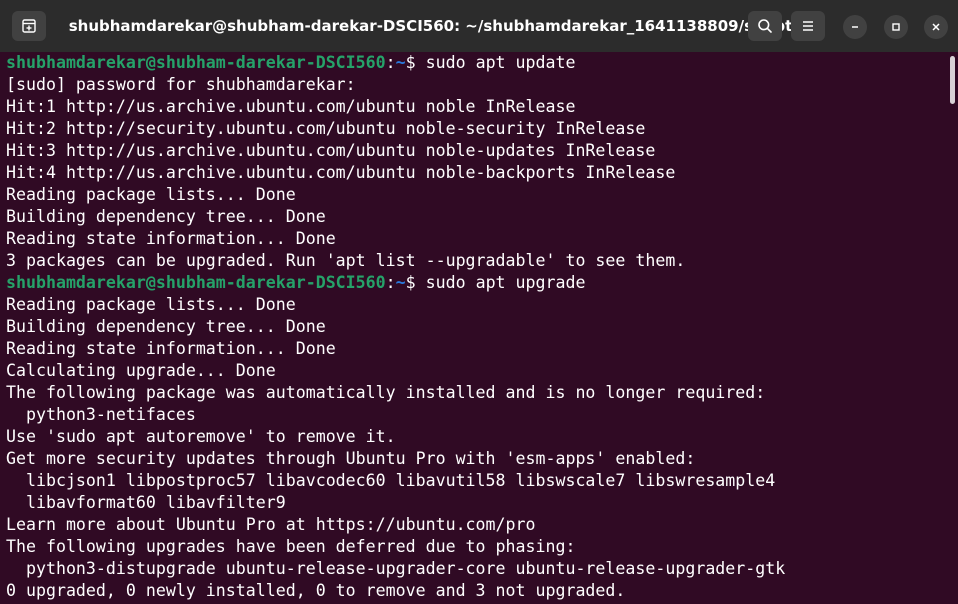 This screenshot has height=604, width=958. I want to click on command-text: sudo apt upgrade, so click(505, 282).